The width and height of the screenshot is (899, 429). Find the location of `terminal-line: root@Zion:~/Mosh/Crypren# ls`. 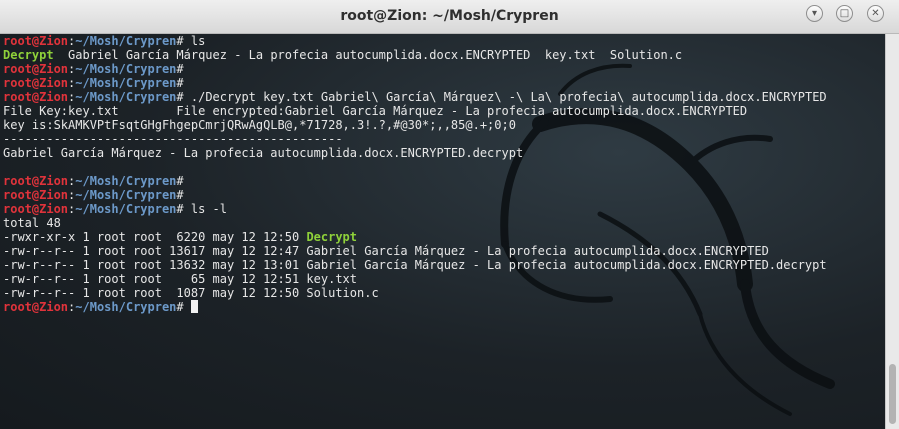

terminal-line: root@Zion:~/Mosh/Crypren# ls is located at coordinates (415, 41).